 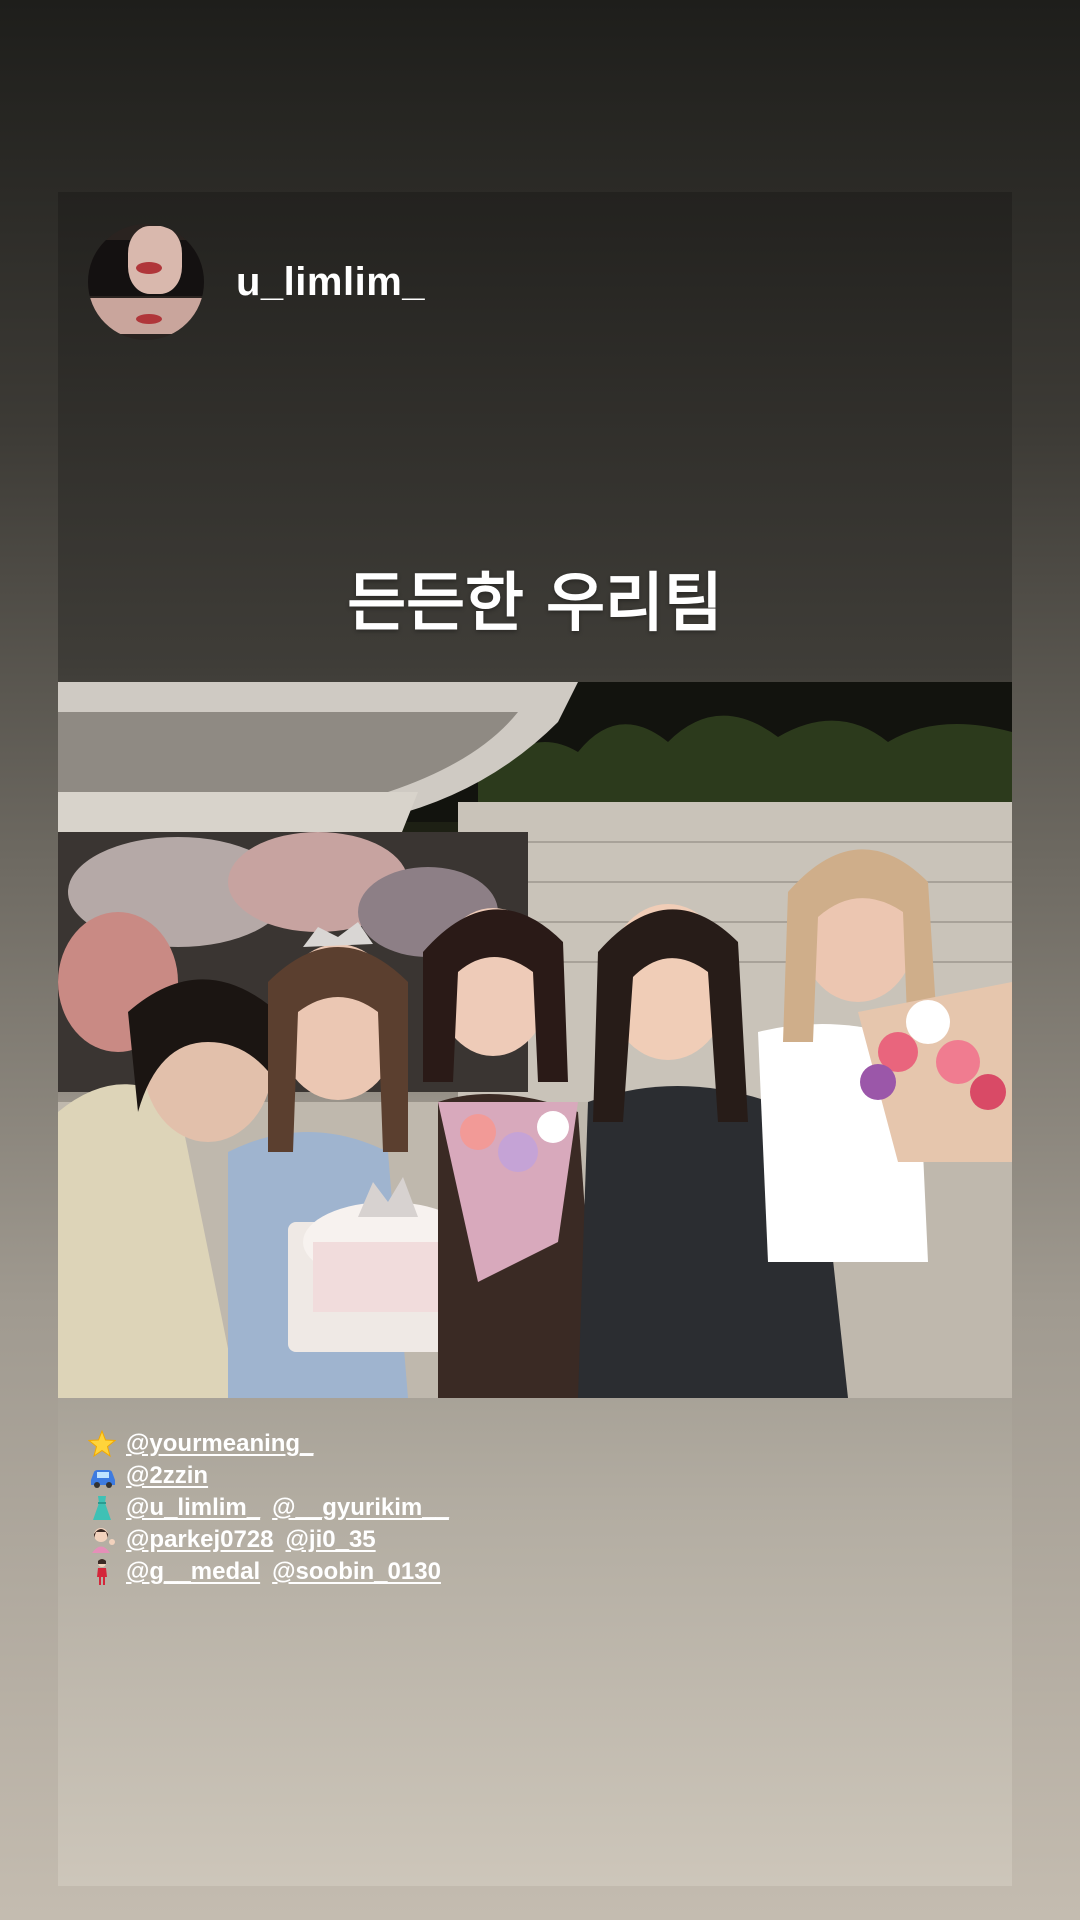 What do you see at coordinates (146, 282) in the screenshot?
I see `profile-avatar` at bounding box center [146, 282].